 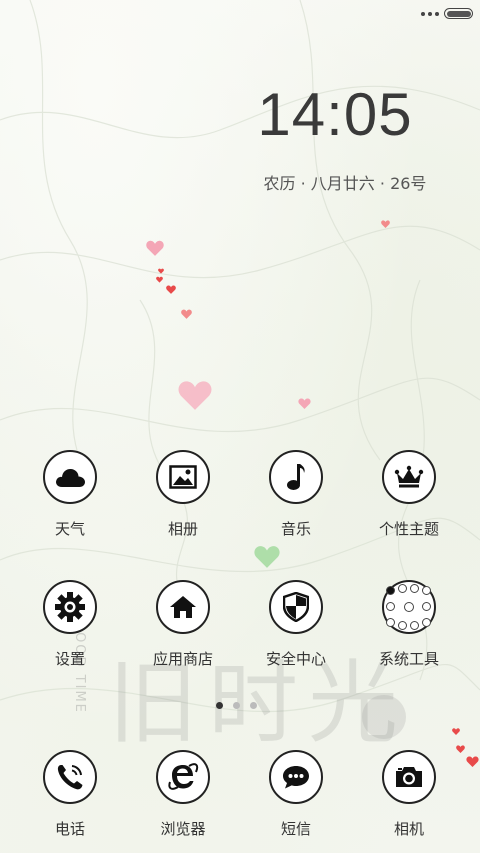 I want to click on app-system-tools: 系统工具, so click(x=409, y=624).